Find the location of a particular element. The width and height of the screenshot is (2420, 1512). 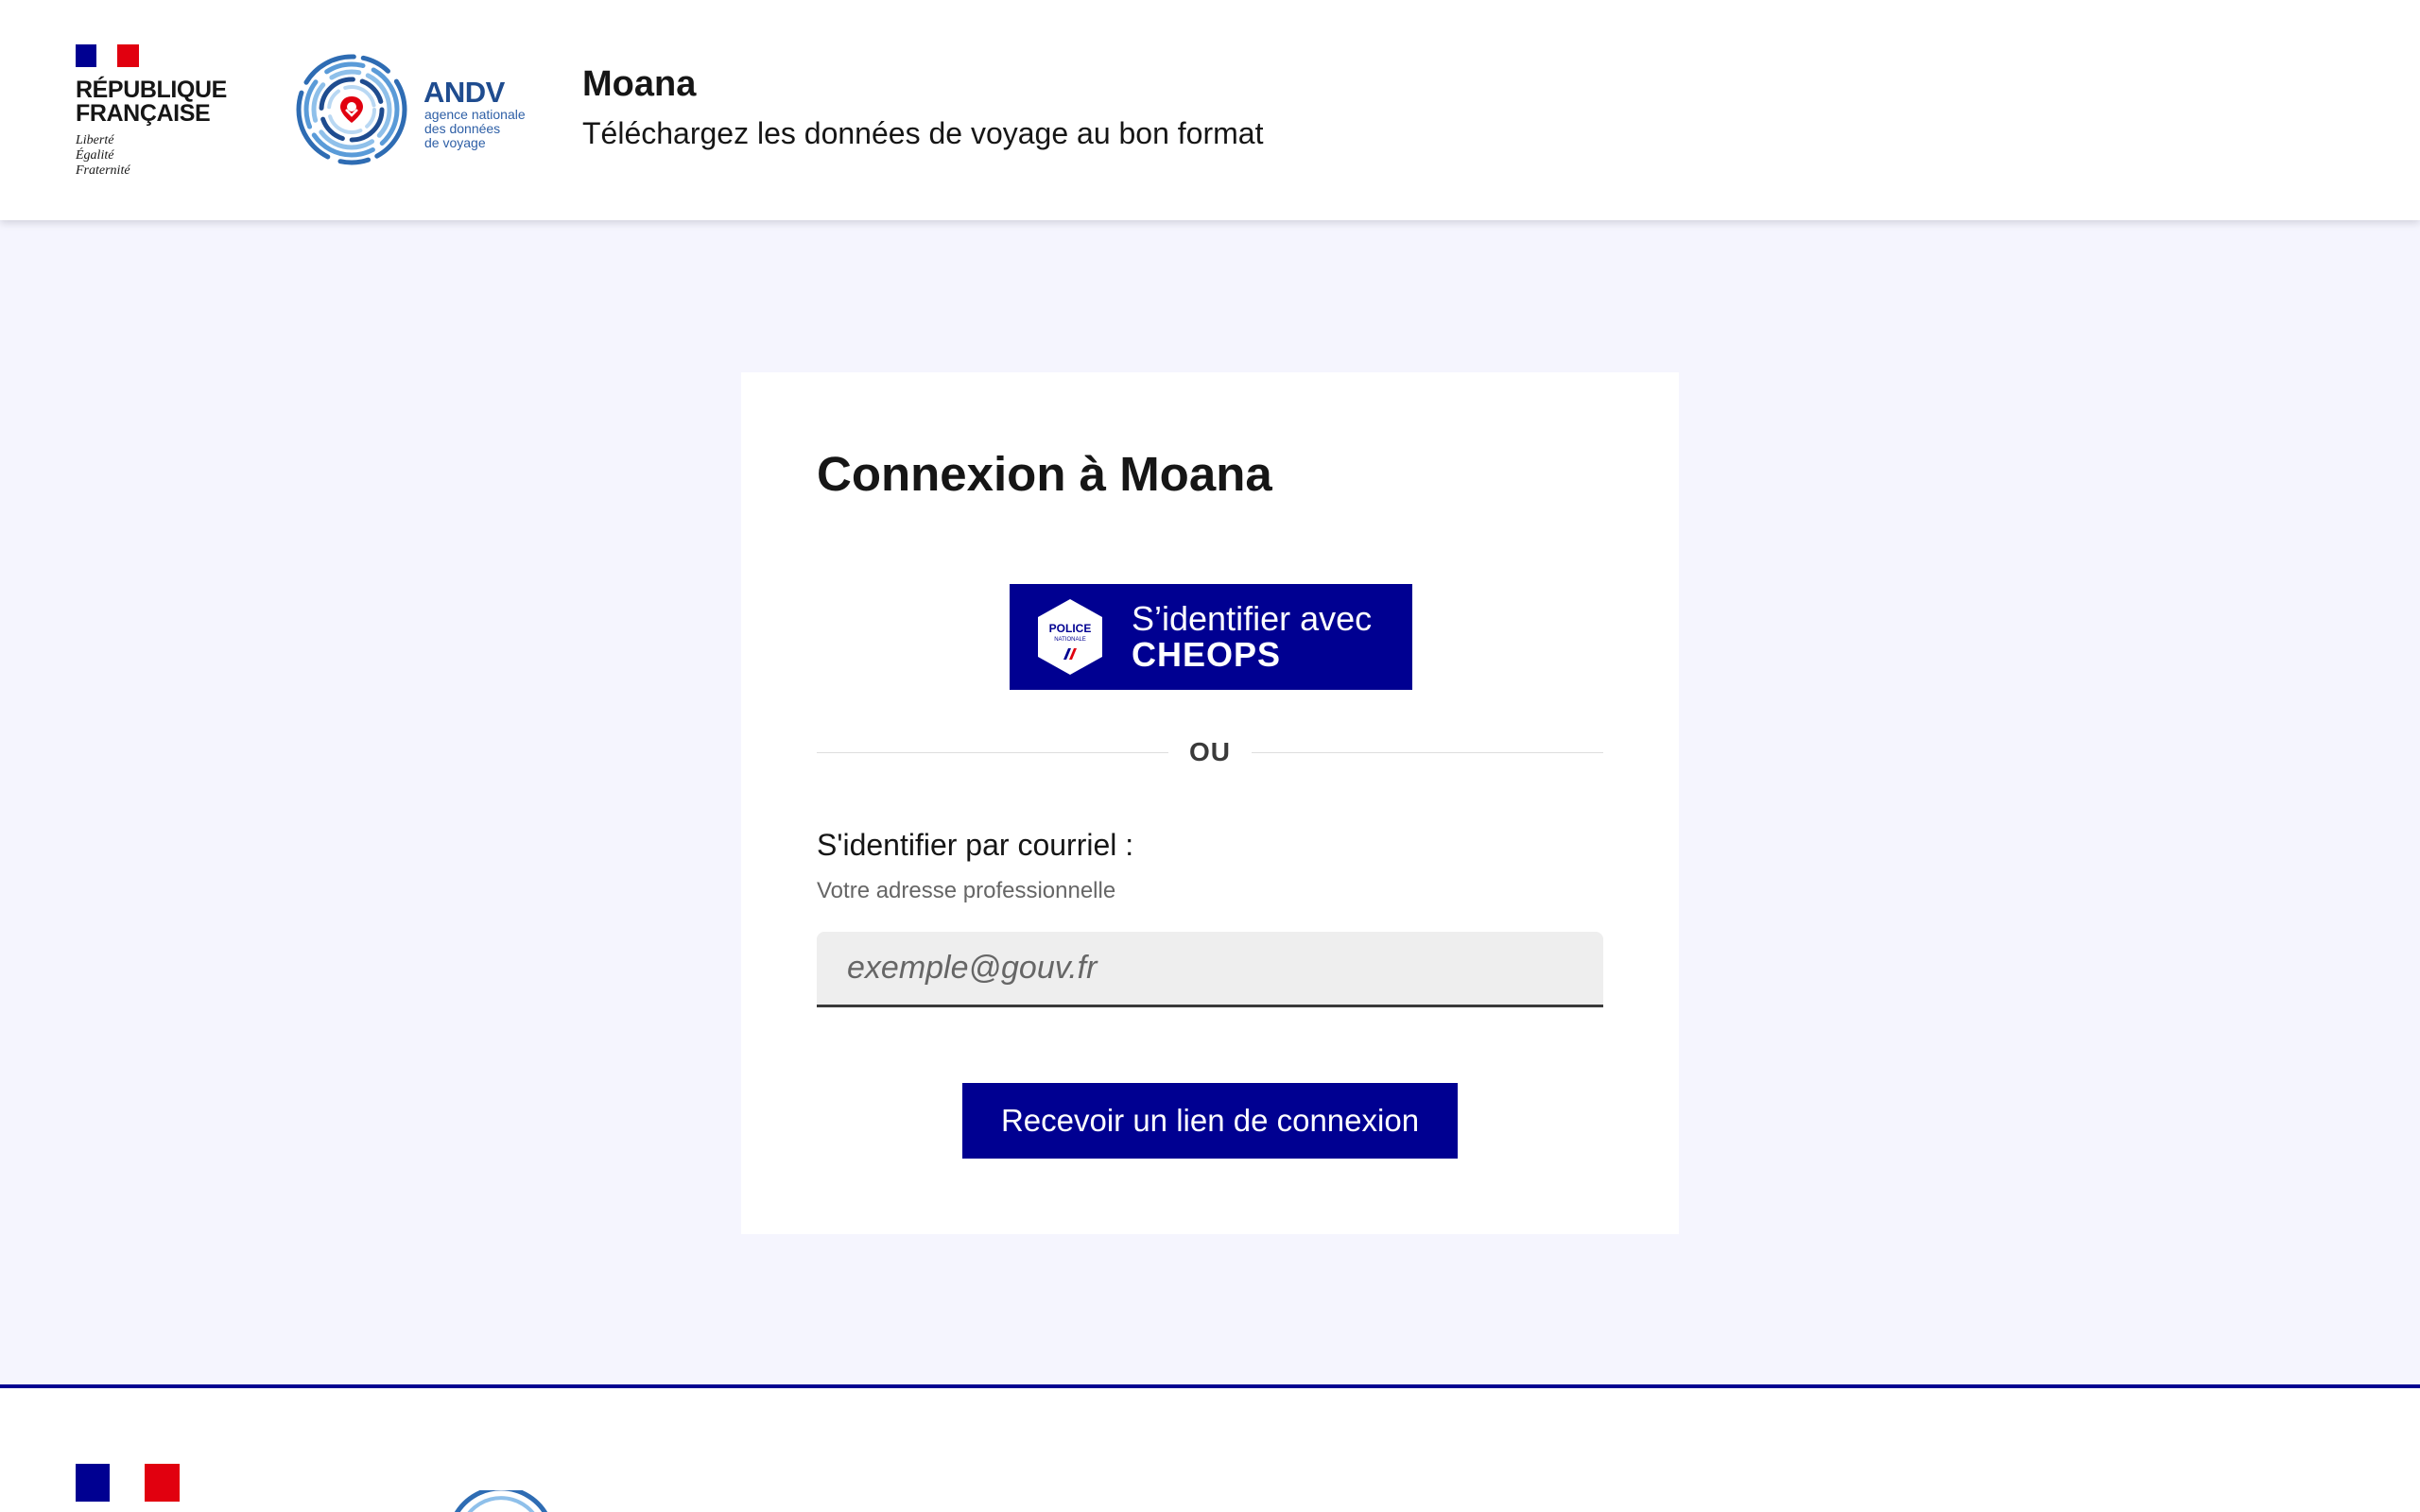

republic-name: RÉPUBLIQUE FRANÇAISE is located at coordinates (151, 102).